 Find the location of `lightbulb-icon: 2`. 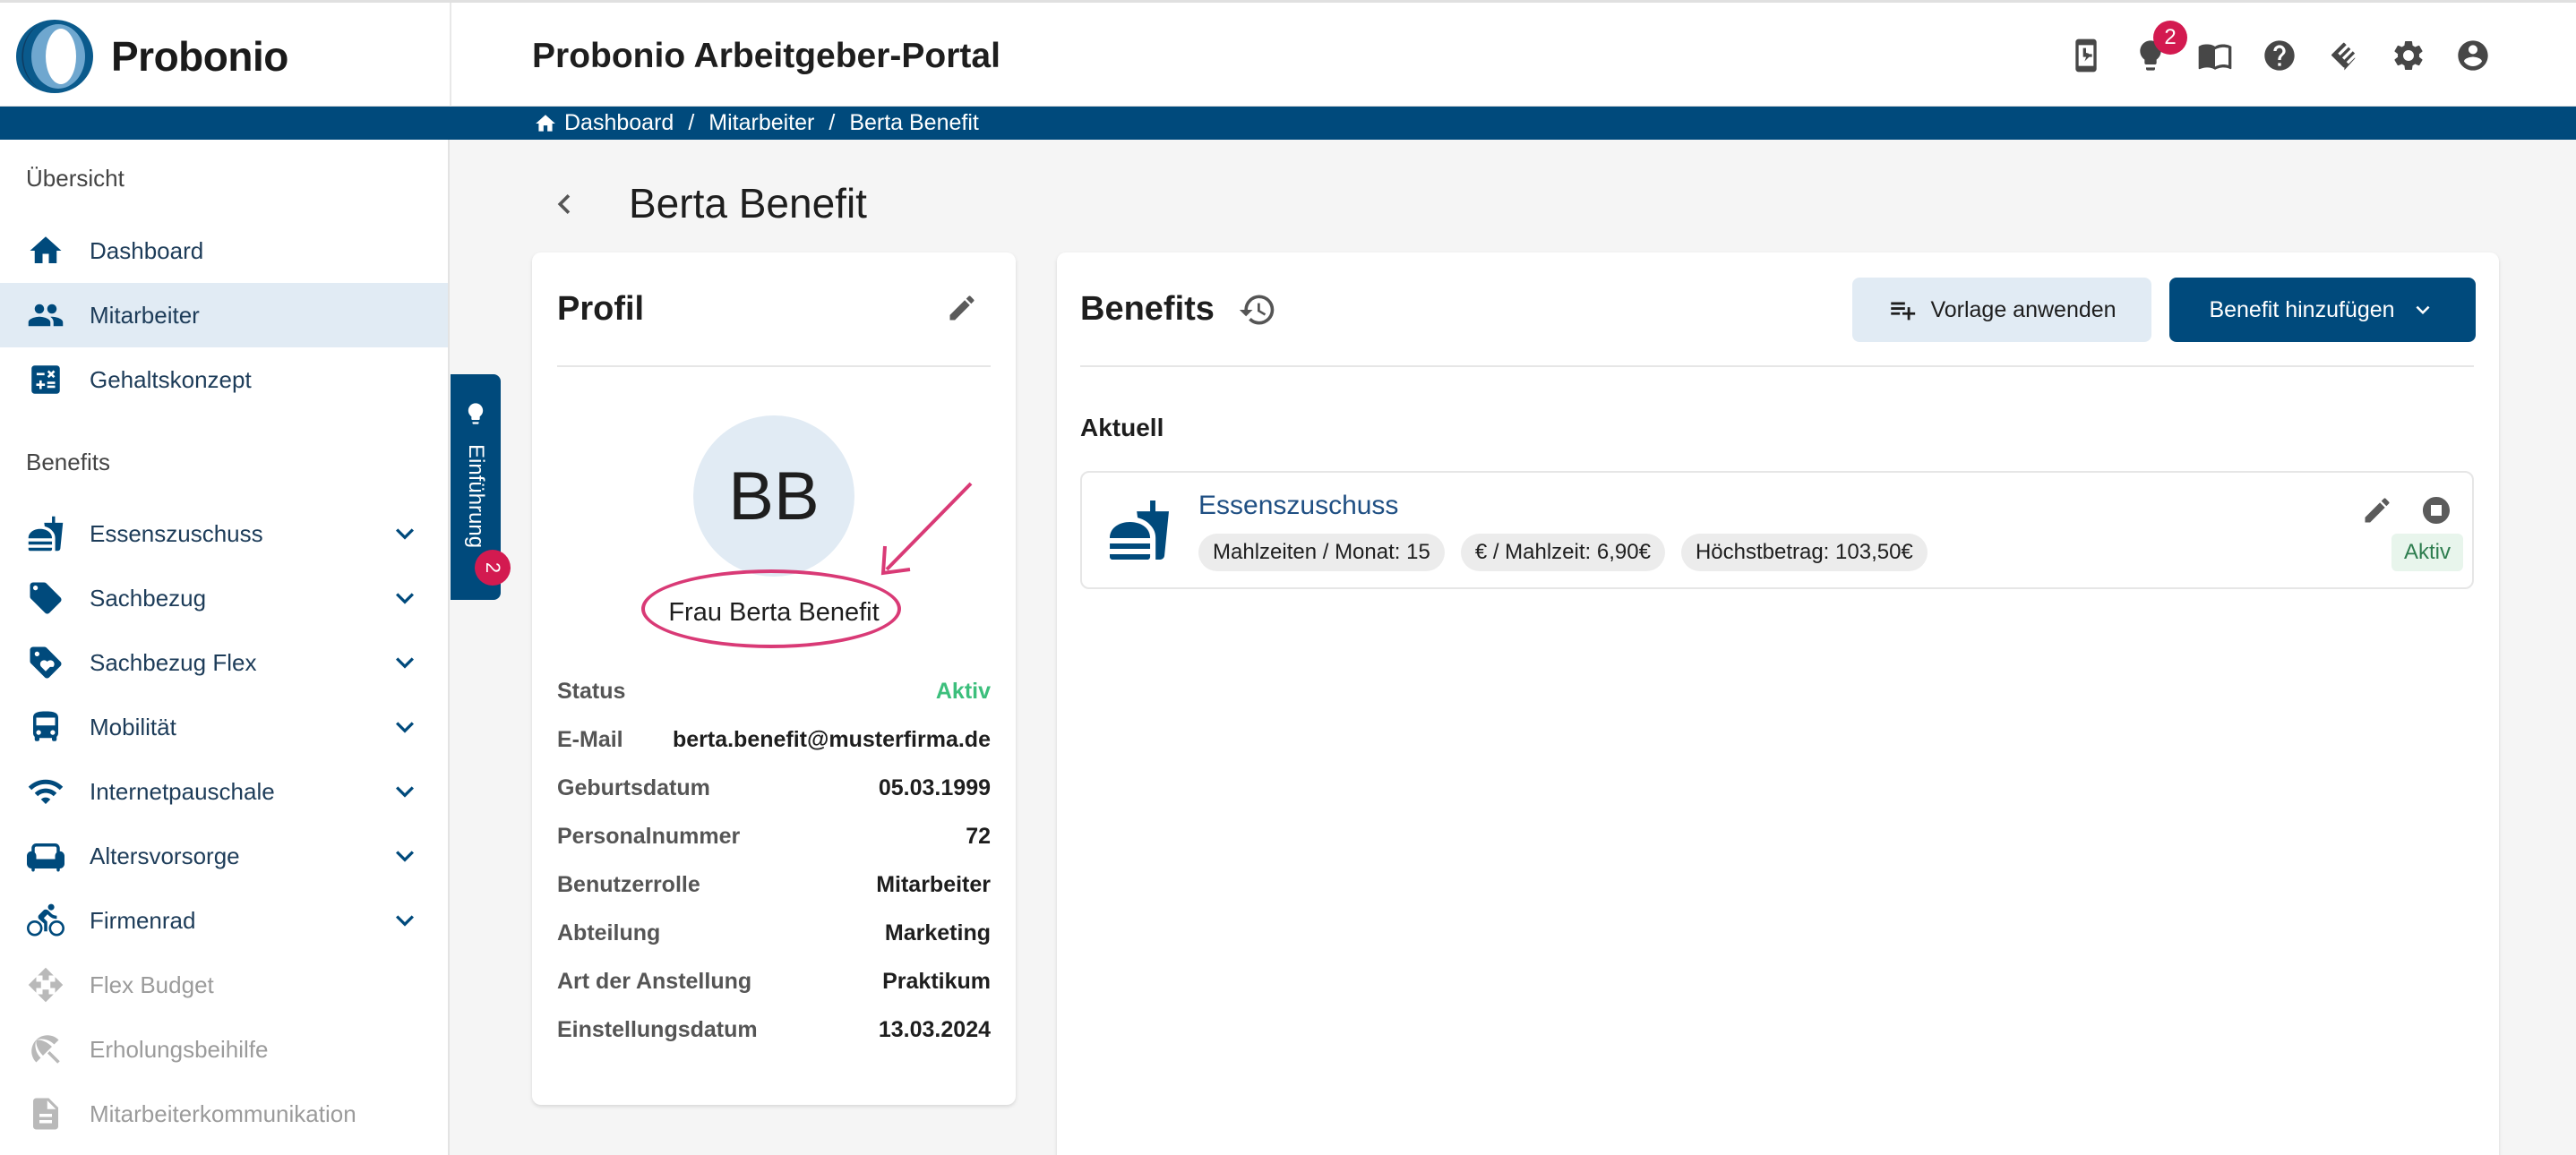

lightbulb-icon: 2 is located at coordinates (2158, 48).